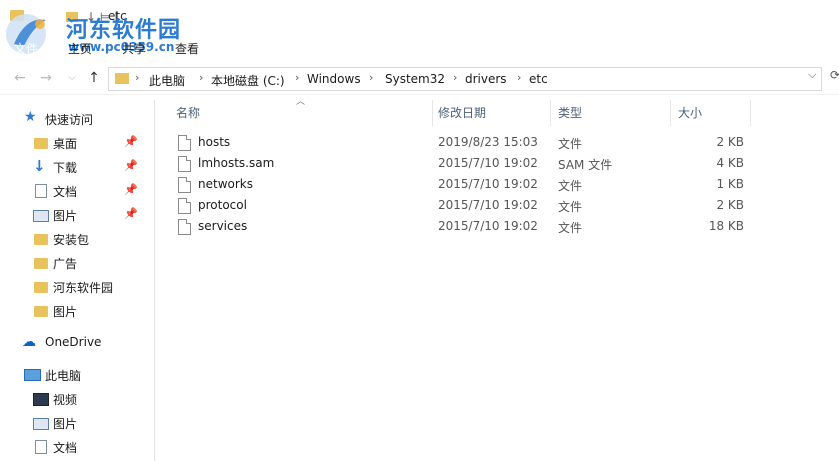  Describe the element at coordinates (334, 79) in the screenshot. I see `breadcrumb-windows: Windows` at that location.